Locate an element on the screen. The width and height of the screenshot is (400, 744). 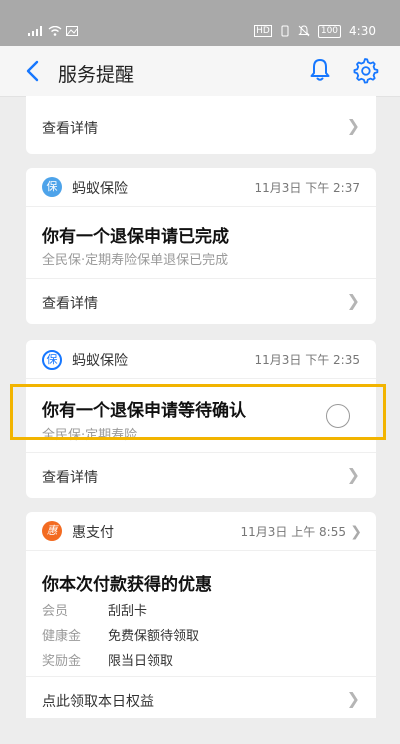
claim-benefits-label: 点此领取本日权益 is located at coordinates (98, 702).